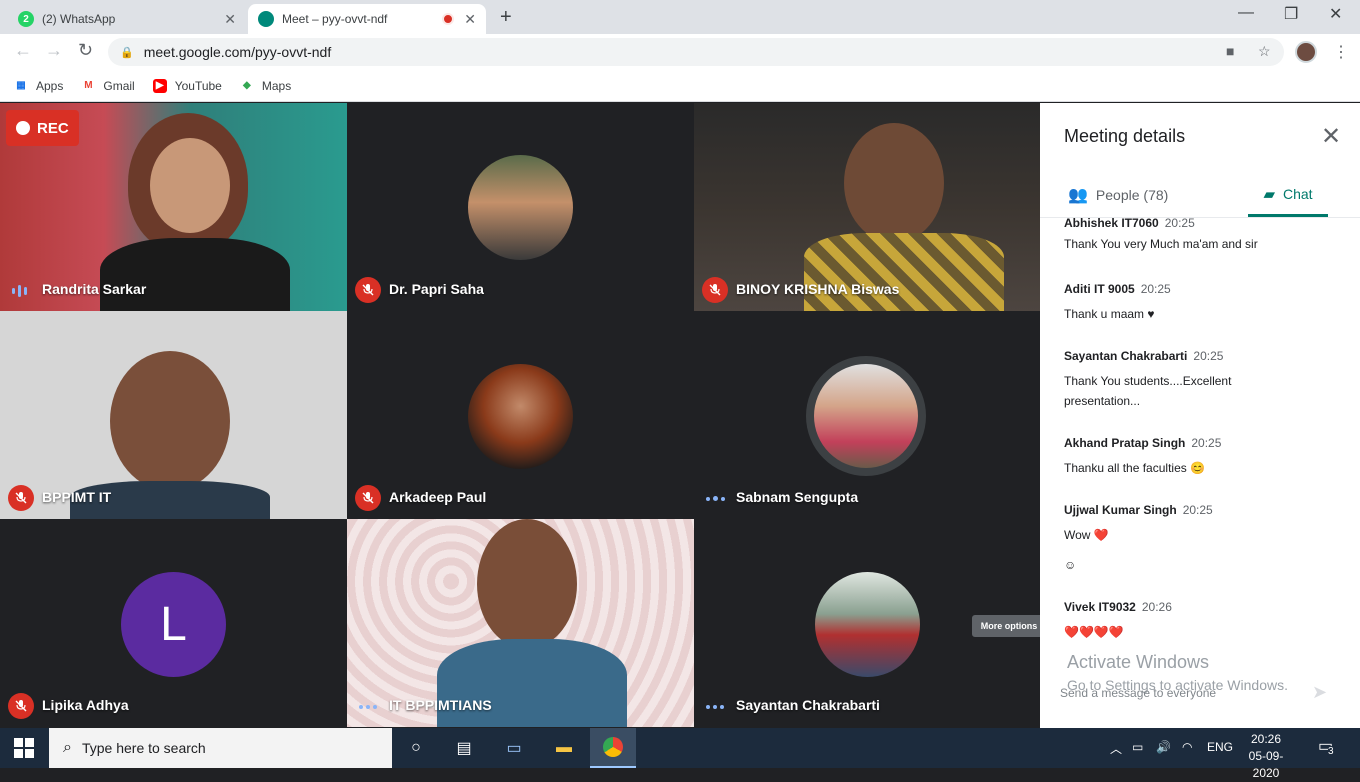  What do you see at coordinates (564, 748) in the screenshot?
I see `file-explorer-icon: ▬` at bounding box center [564, 748].